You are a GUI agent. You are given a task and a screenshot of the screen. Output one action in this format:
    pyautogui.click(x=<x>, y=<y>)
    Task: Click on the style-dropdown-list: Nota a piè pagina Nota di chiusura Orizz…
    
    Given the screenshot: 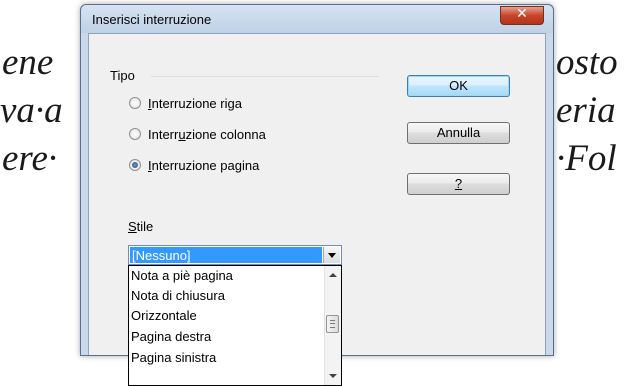 What is the action you would take?
    pyautogui.click(x=235, y=325)
    